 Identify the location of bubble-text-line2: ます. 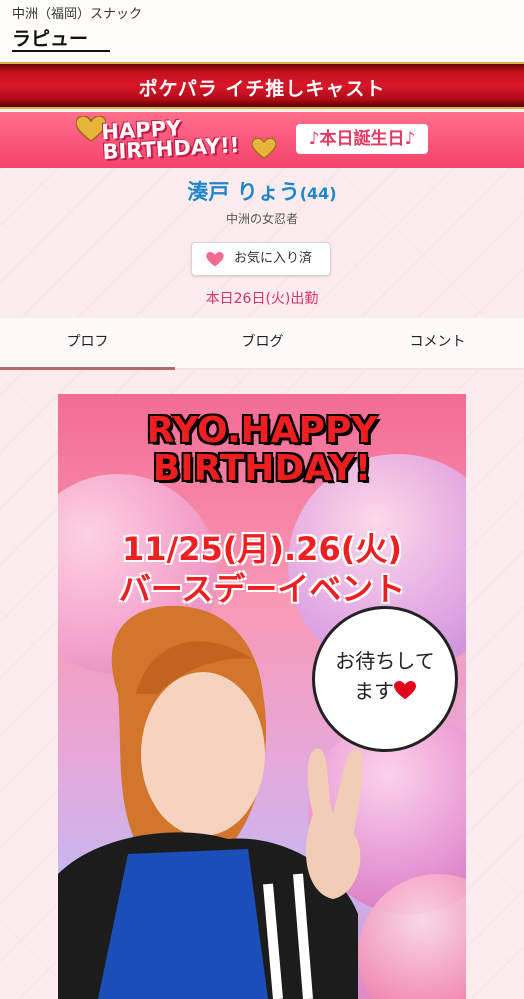
(385, 691).